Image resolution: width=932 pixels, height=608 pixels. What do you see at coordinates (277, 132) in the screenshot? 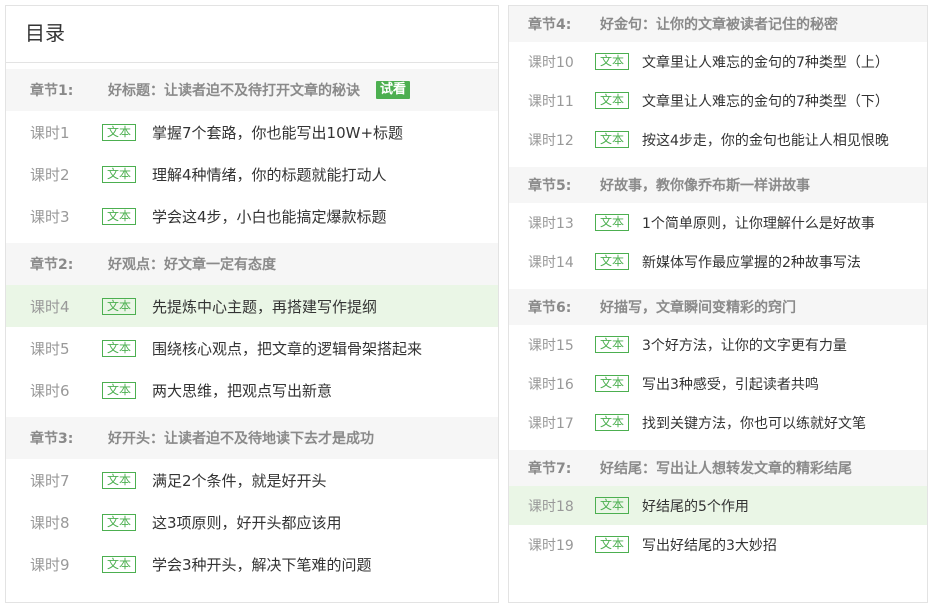
I see `lesson-title: 掌握7个套路，你也能写出10W+标题` at bounding box center [277, 132].